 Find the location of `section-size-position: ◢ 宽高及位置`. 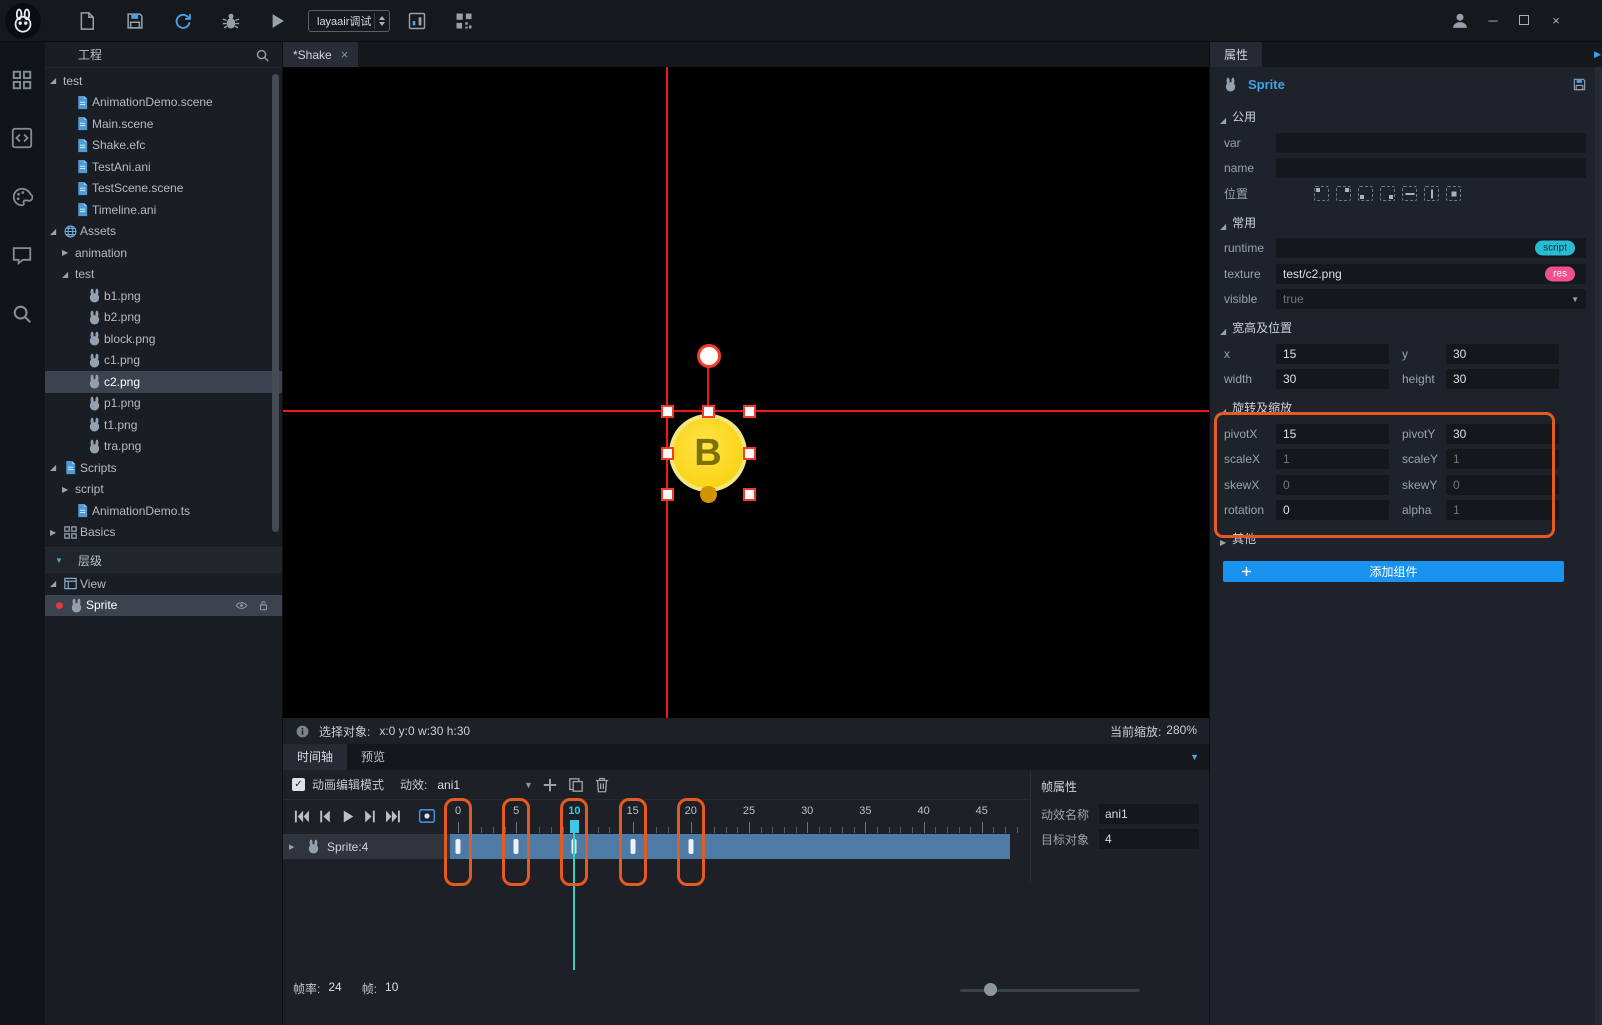

section-size-position: ◢ 宽高及位置 is located at coordinates (1406, 326).